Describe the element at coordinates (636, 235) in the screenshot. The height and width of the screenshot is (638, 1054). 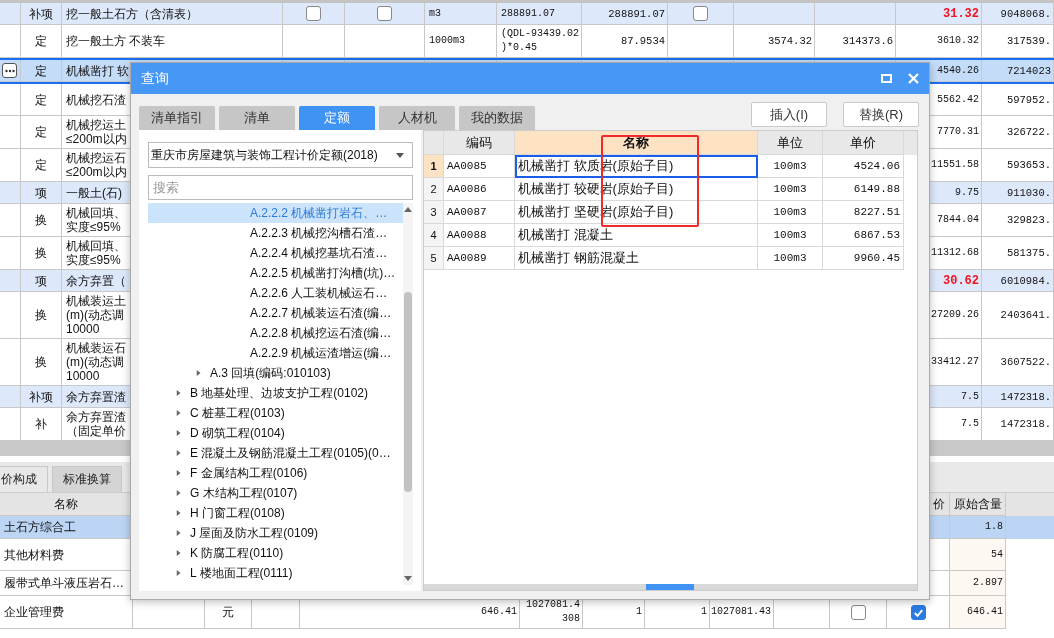
I see `table-cell: 机械凿打 混凝土` at that location.